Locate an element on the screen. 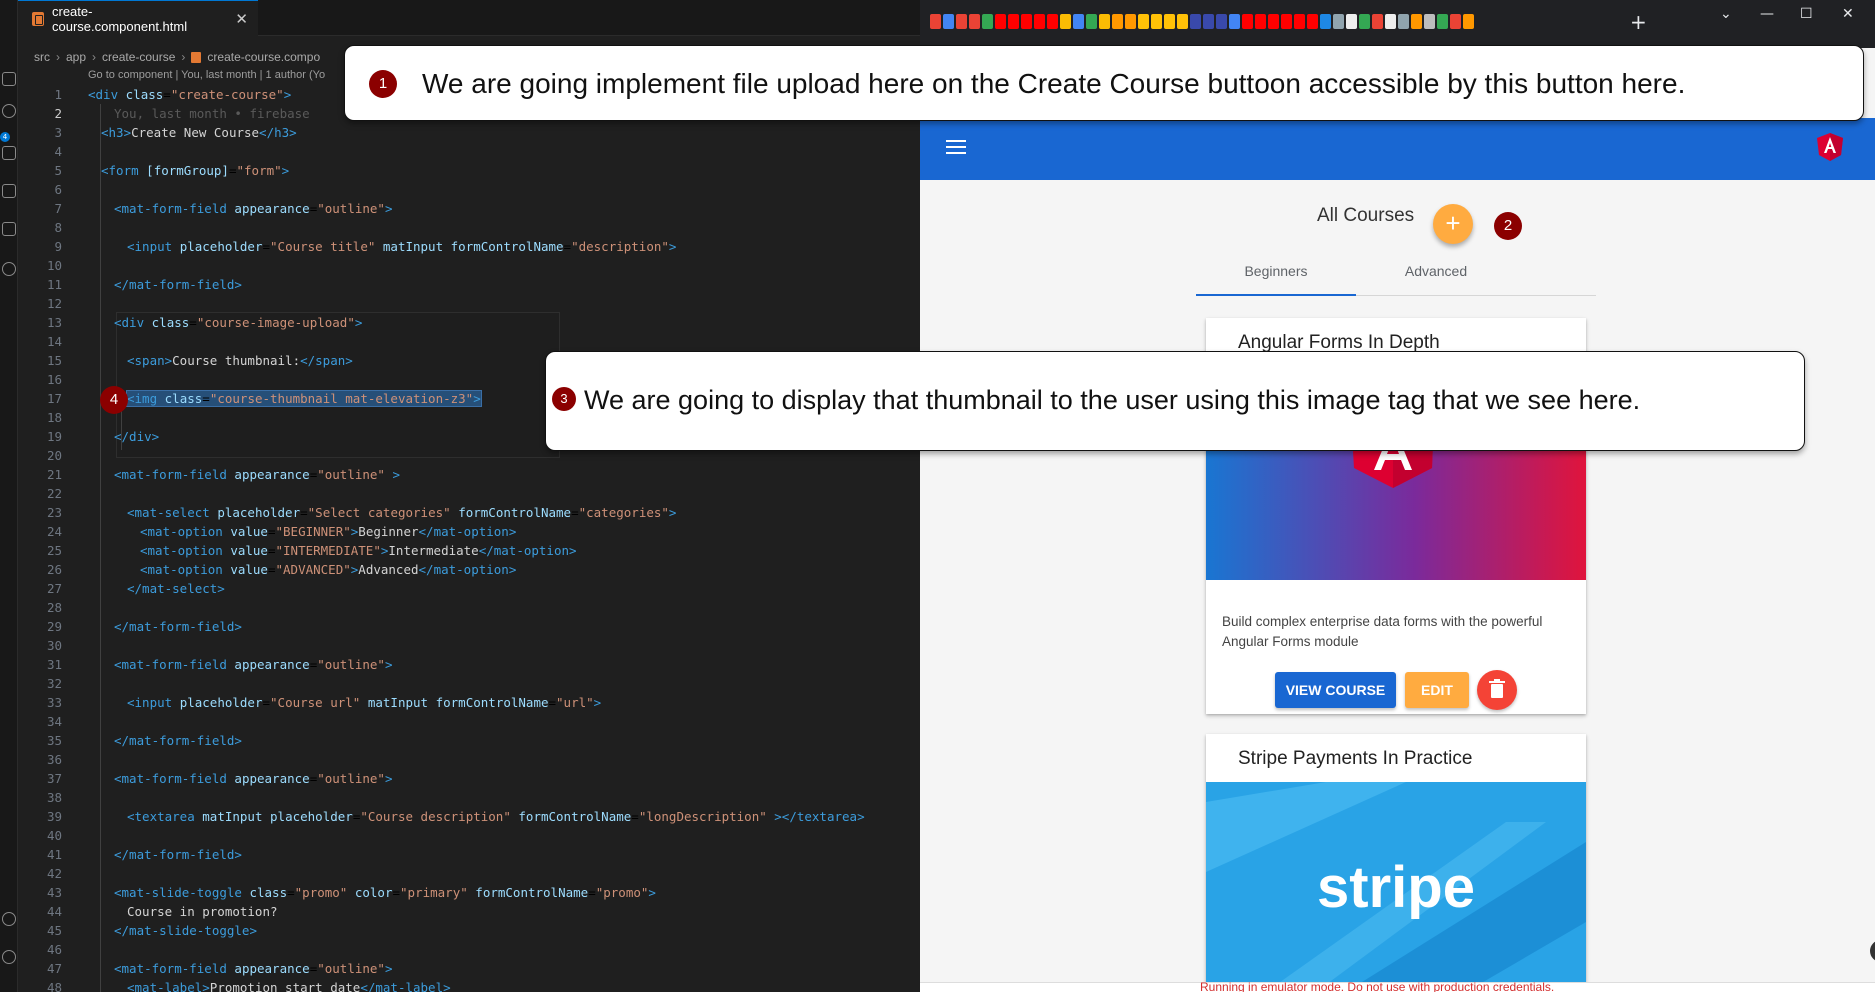 Image resolution: width=1875 pixels, height=992 pixels. code-line: 29 </mat-form-field> is located at coordinates (469, 626).